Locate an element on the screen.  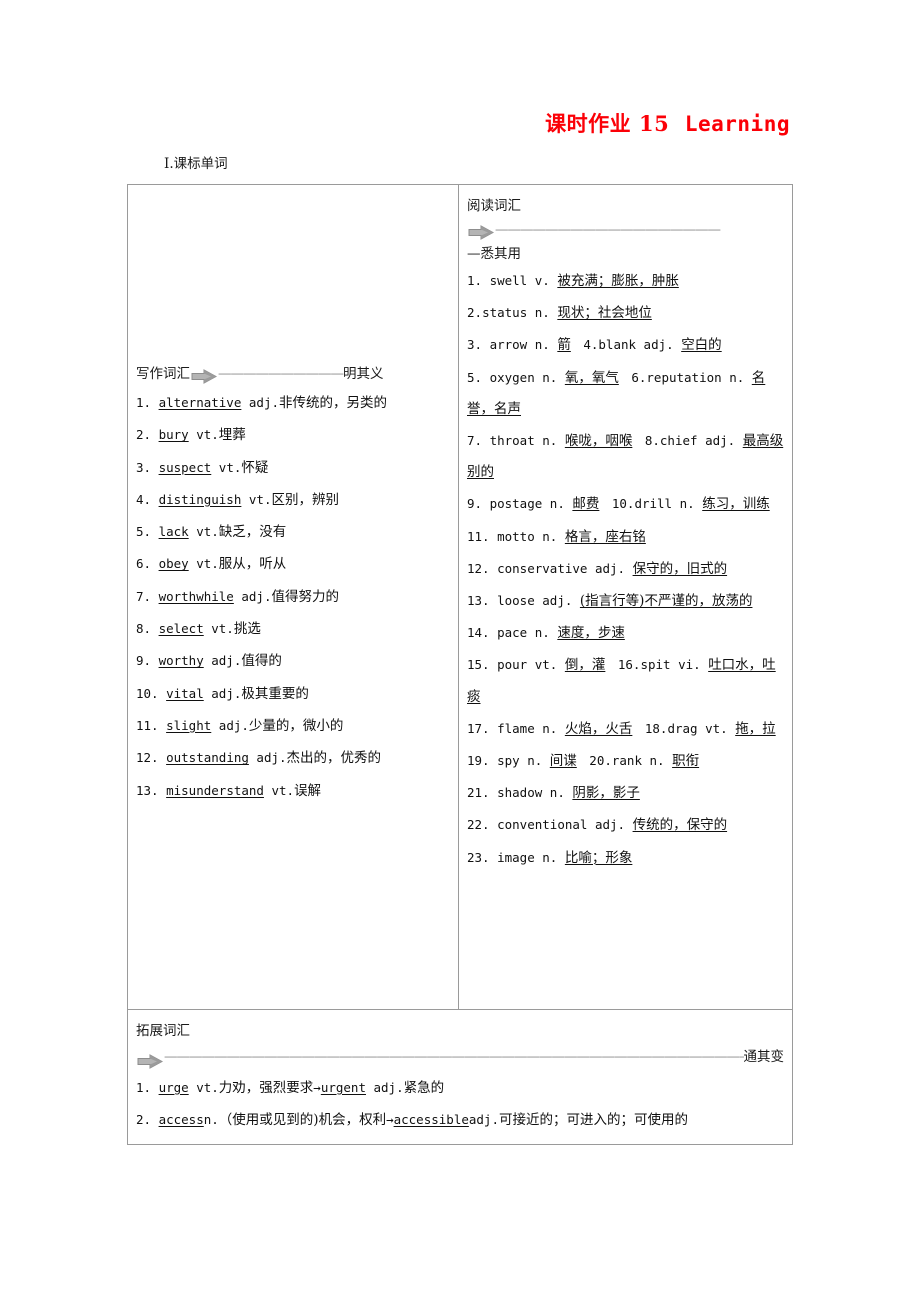
item-derived-definition: 可接近的；可进入的；可使用的 is located at coordinates (593, 1120).